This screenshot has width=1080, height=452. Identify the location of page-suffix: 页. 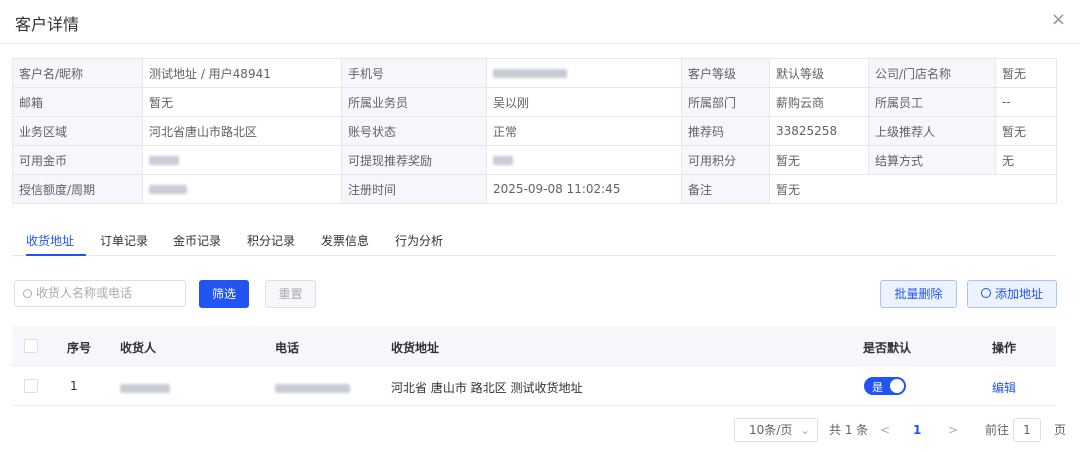
(1060, 430).